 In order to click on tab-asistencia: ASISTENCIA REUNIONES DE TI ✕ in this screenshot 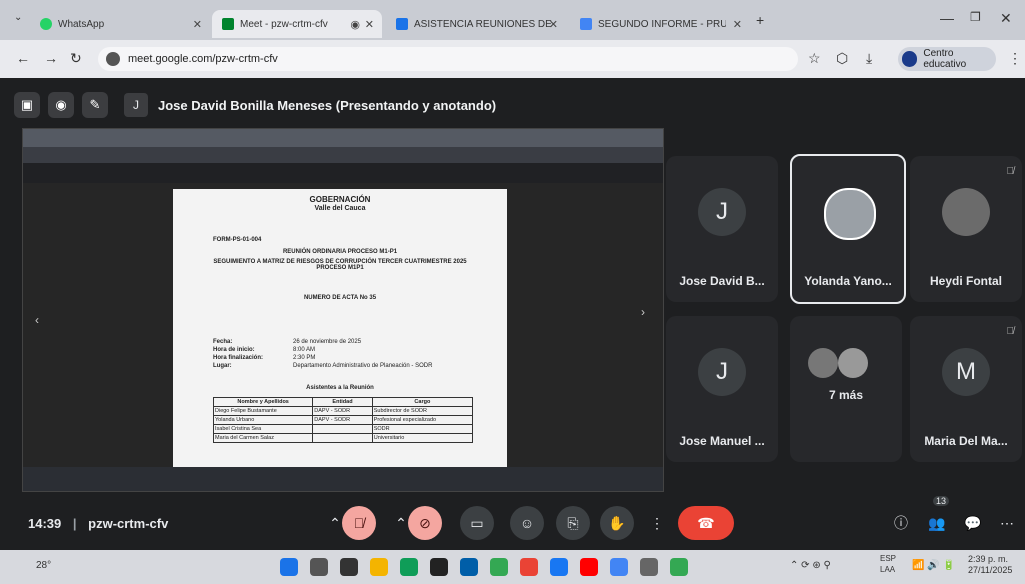, I will do `click(476, 24)`.